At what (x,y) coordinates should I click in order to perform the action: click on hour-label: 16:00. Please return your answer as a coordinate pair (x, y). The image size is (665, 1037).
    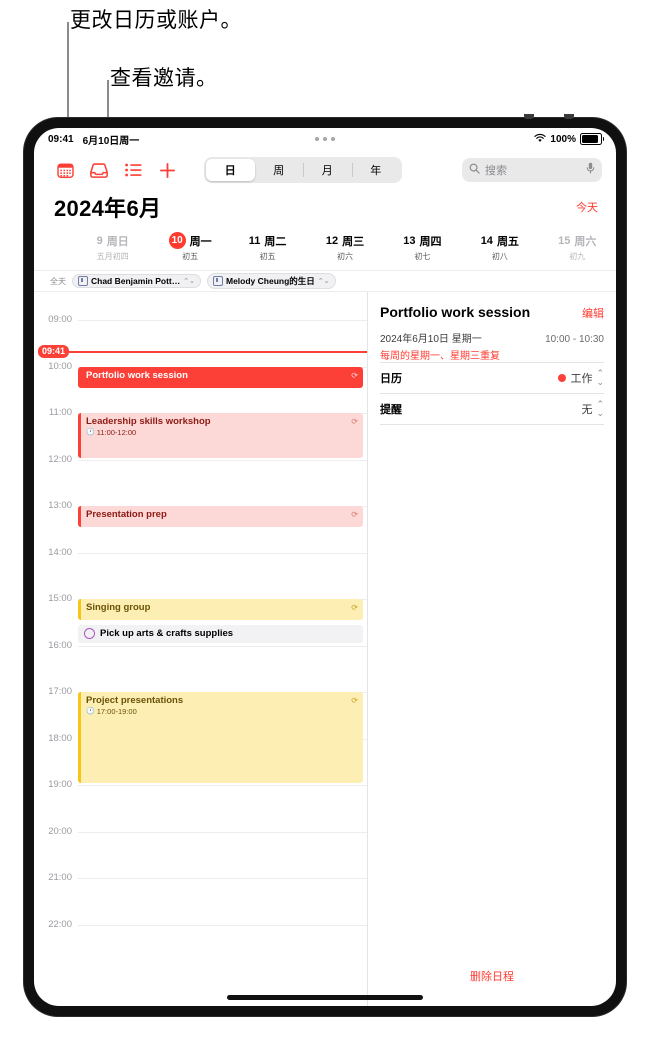
    Looking at the image, I should click on (60, 645).